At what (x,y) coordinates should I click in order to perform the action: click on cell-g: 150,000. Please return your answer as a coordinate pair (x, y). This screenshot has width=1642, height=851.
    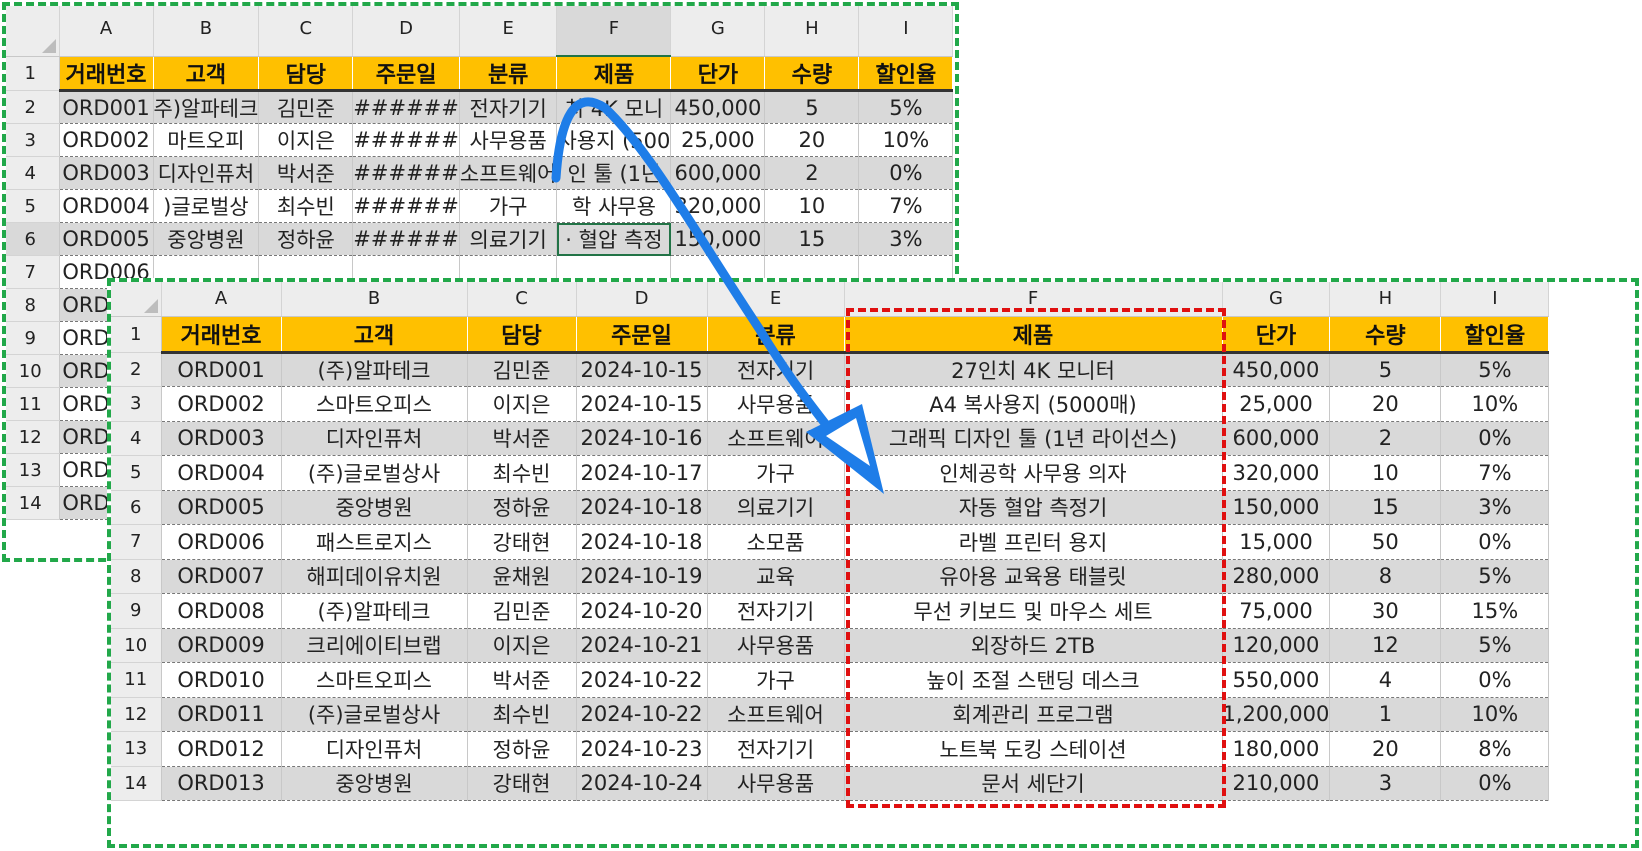
    Looking at the image, I should click on (1276, 507).